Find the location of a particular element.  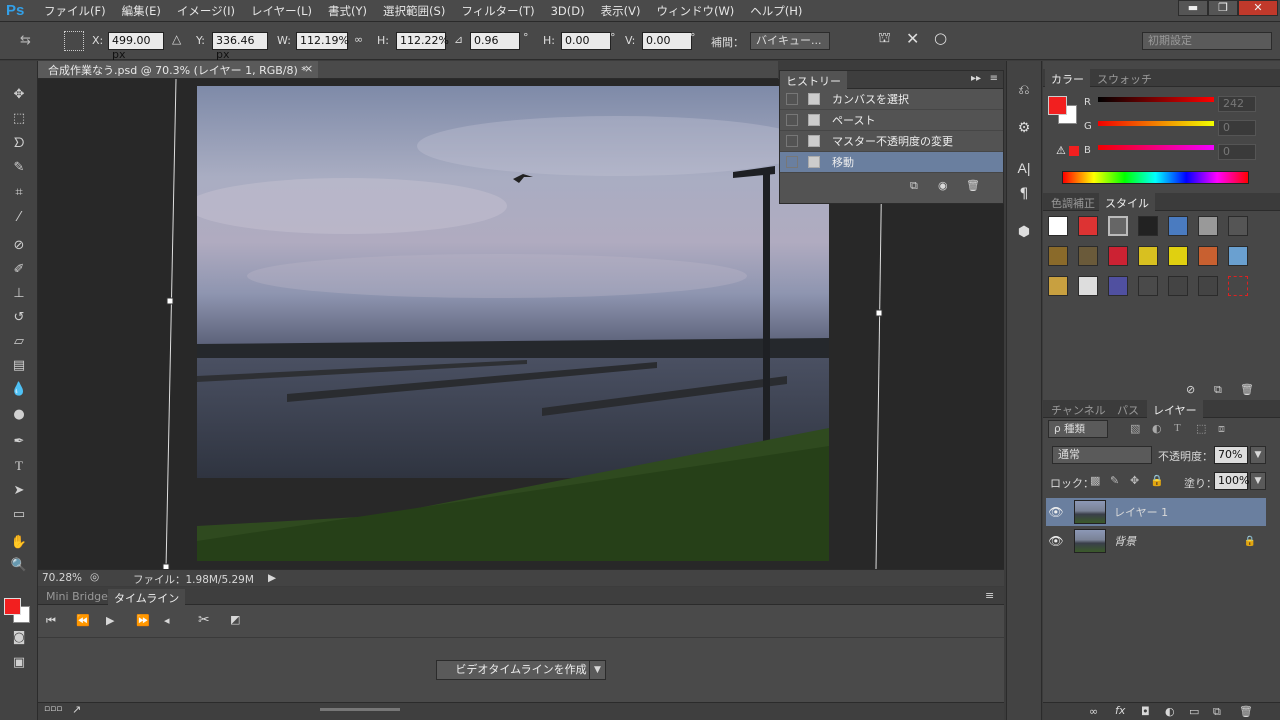

r-slider is located at coordinates (1156, 99).